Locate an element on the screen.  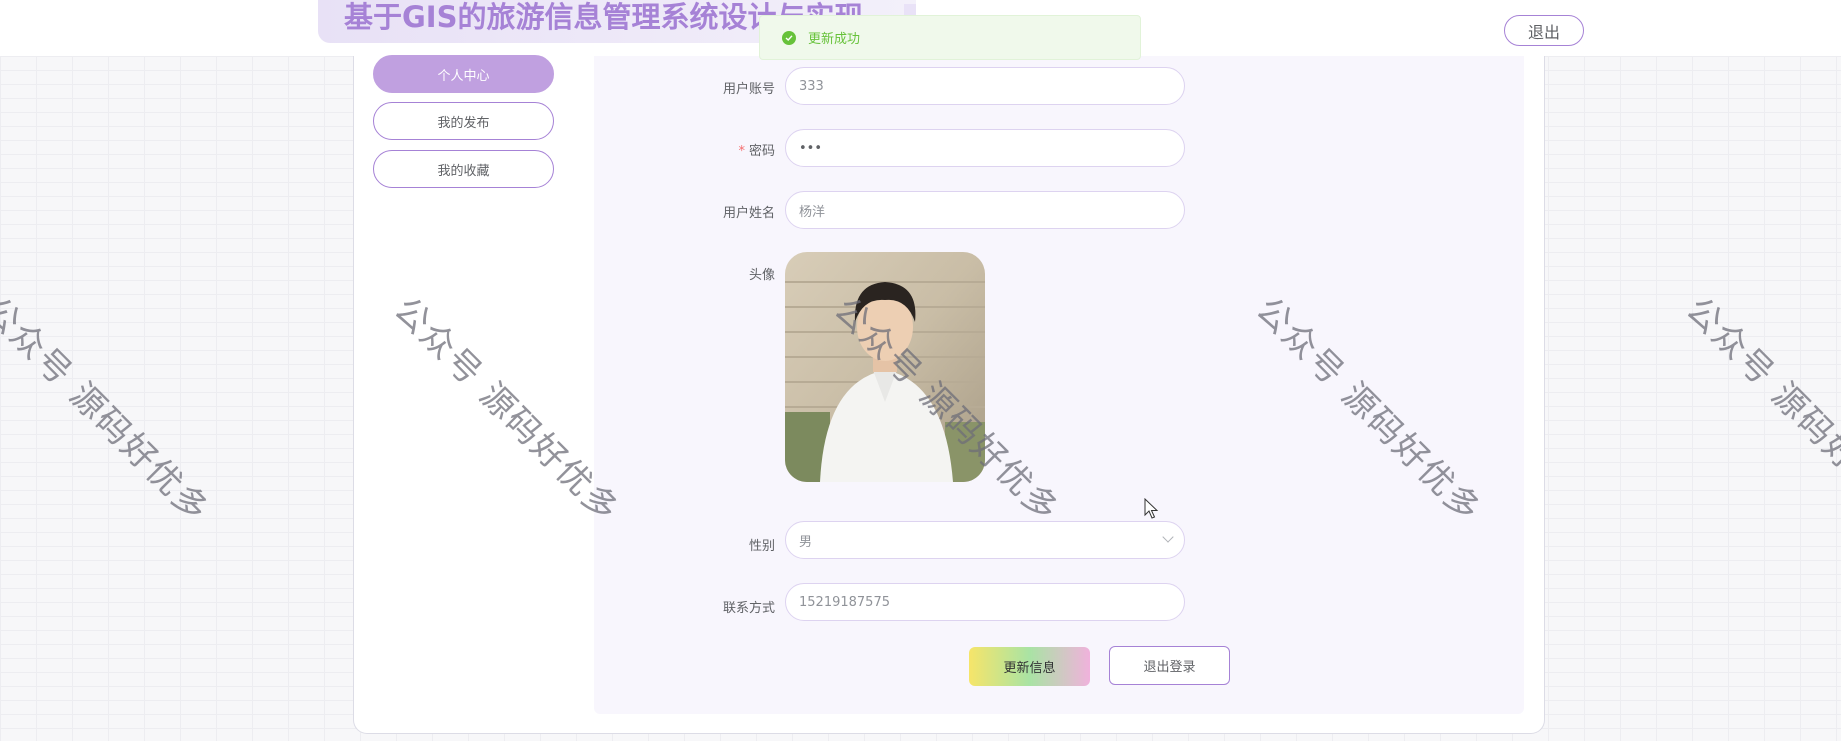
phone-label: 联系方式 is located at coordinates (748, 608).